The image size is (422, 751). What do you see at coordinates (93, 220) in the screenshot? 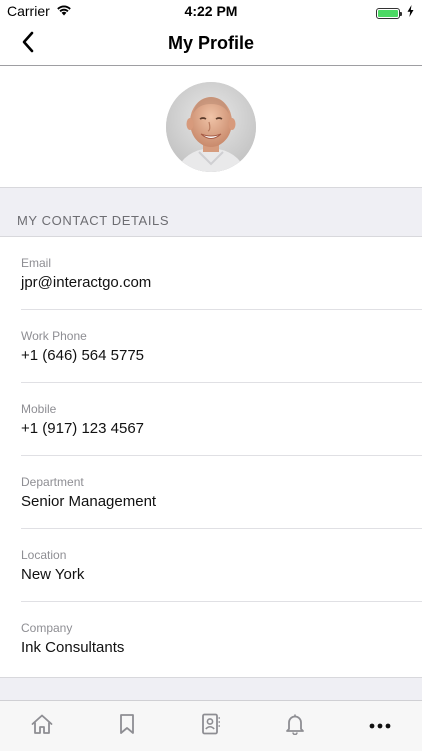
I see `section-header-label: MY CONTACT DETAILS` at bounding box center [93, 220].